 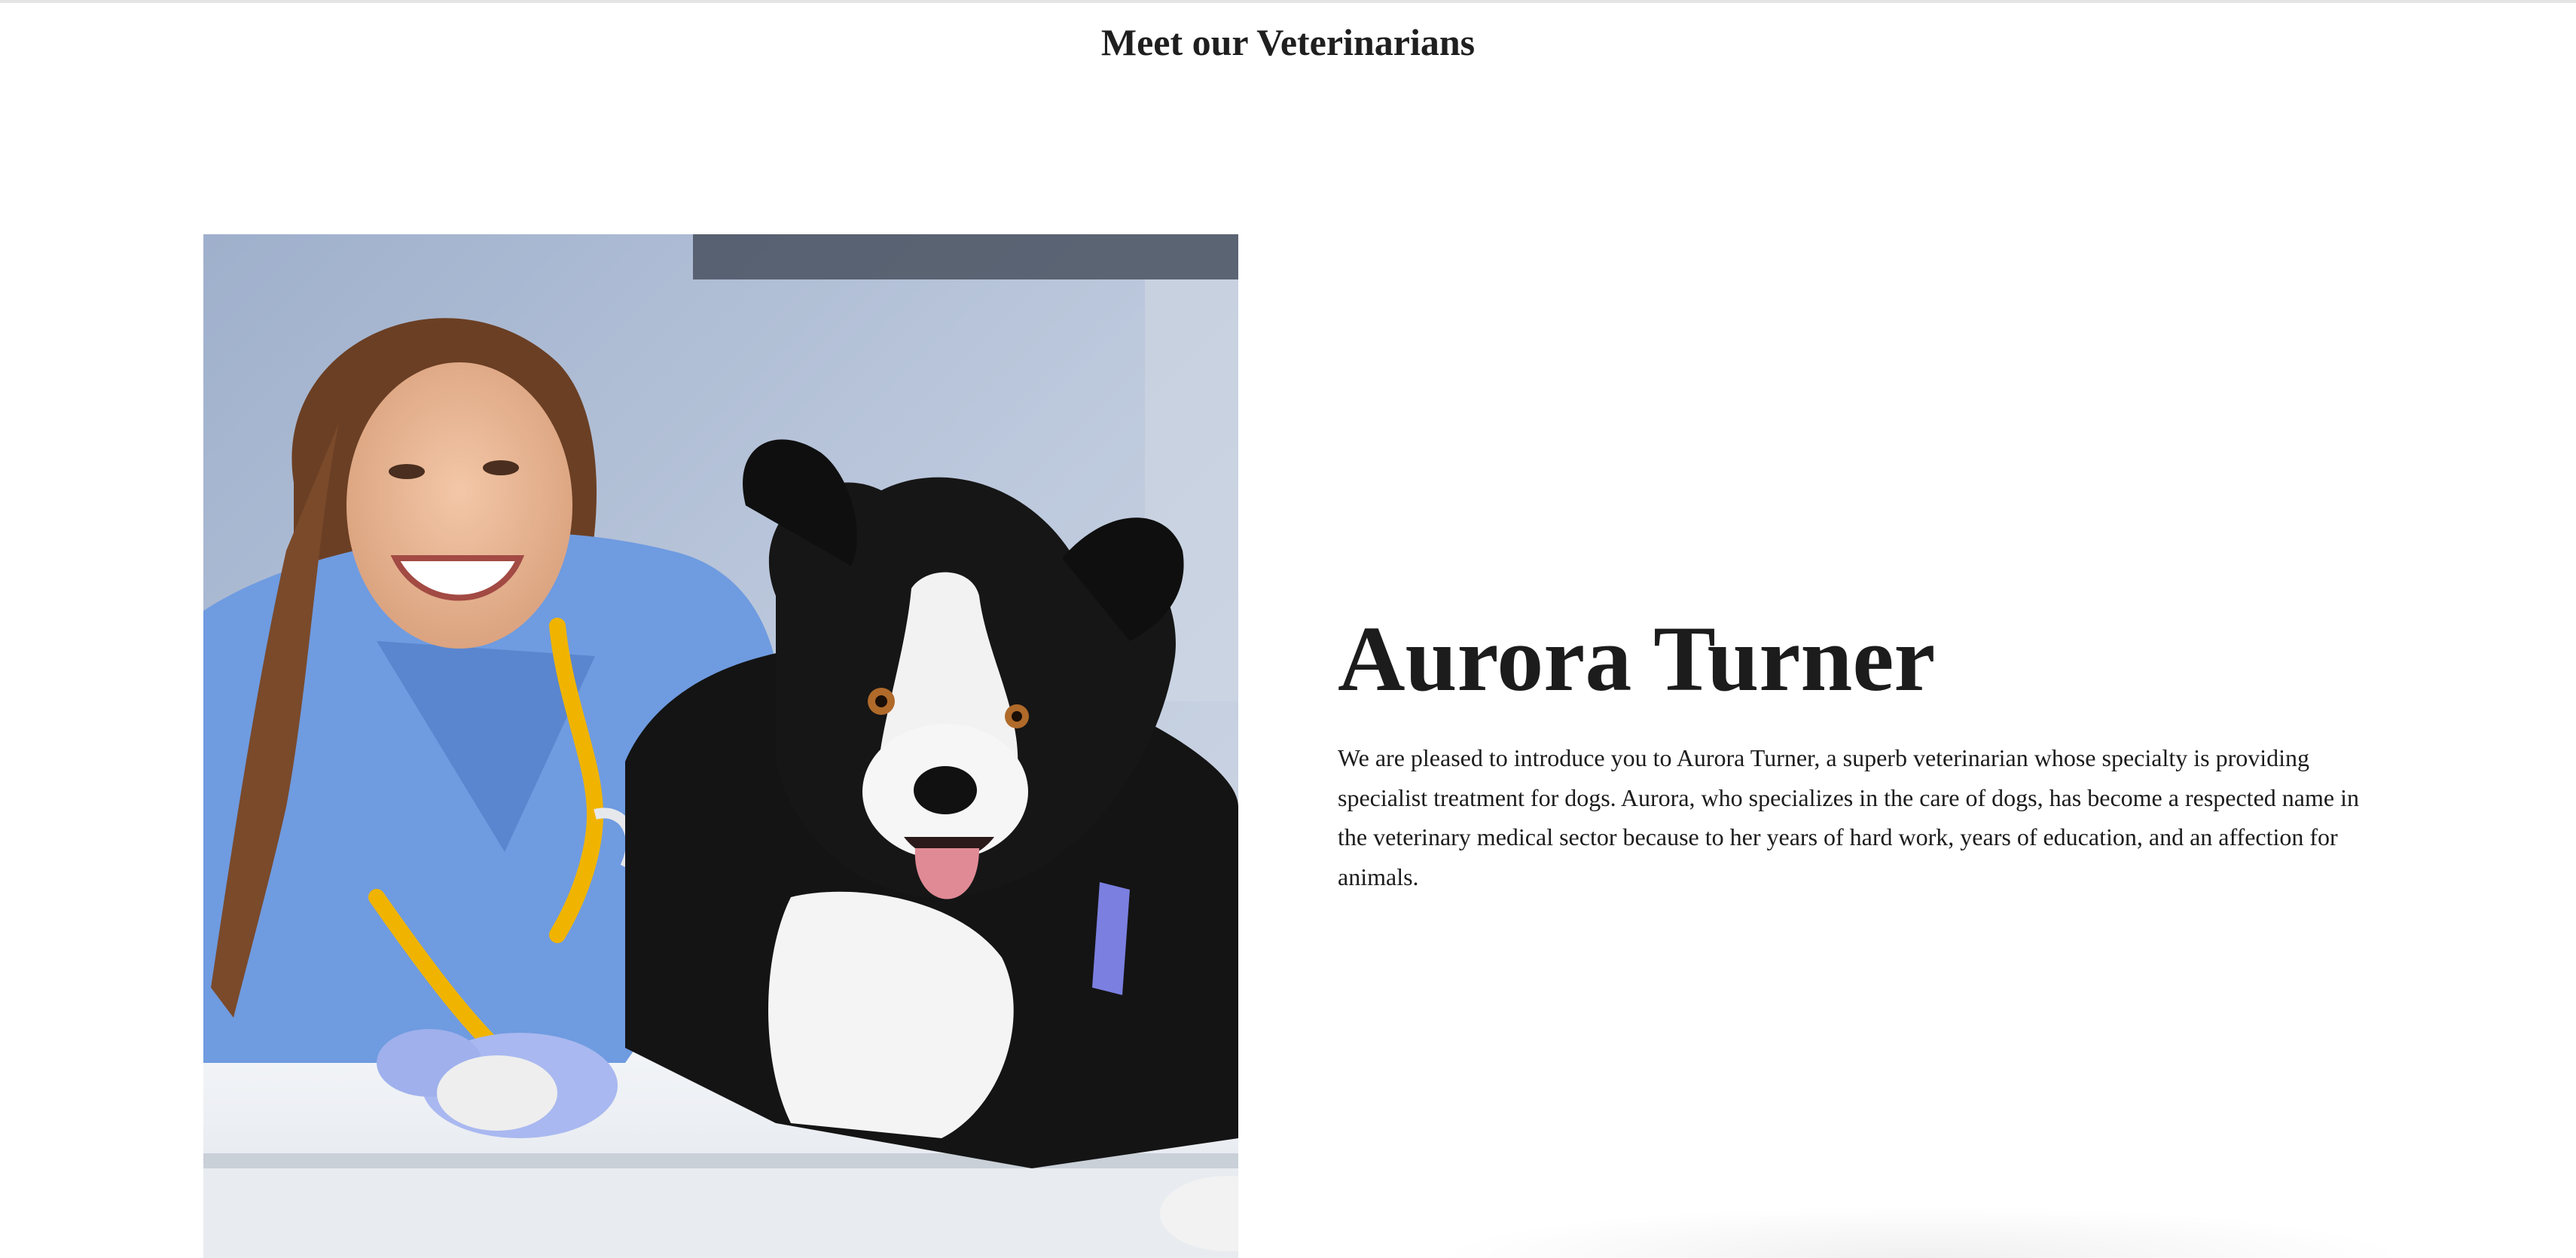 What do you see at coordinates (1637, 658) in the screenshot?
I see `veterinarian-name: Aurora Turner` at bounding box center [1637, 658].